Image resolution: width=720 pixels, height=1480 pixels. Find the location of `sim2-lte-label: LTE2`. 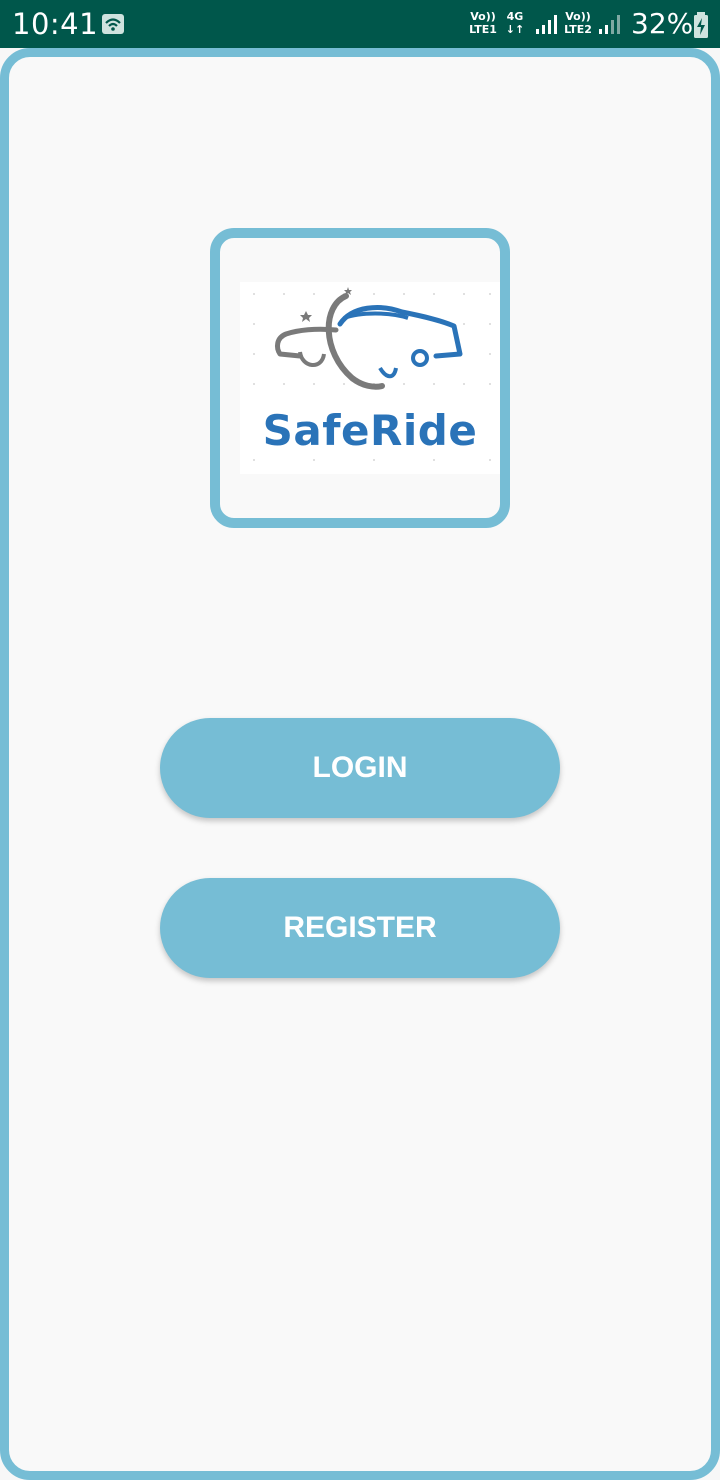

sim2-lte-label: LTE2 is located at coordinates (578, 29).